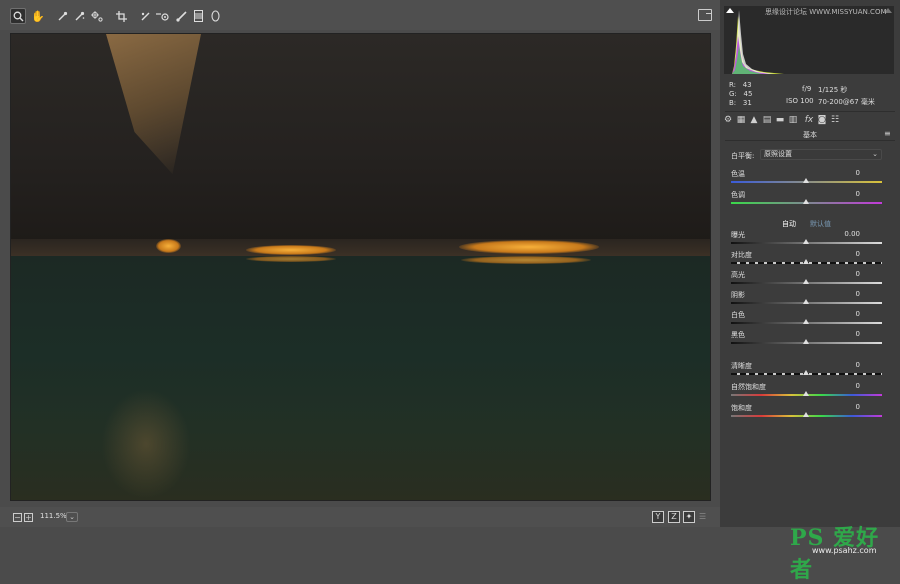 This screenshot has height=584, width=900. Describe the element at coordinates (17, 517) in the screenshot. I see `zoom-out-button: −` at that location.